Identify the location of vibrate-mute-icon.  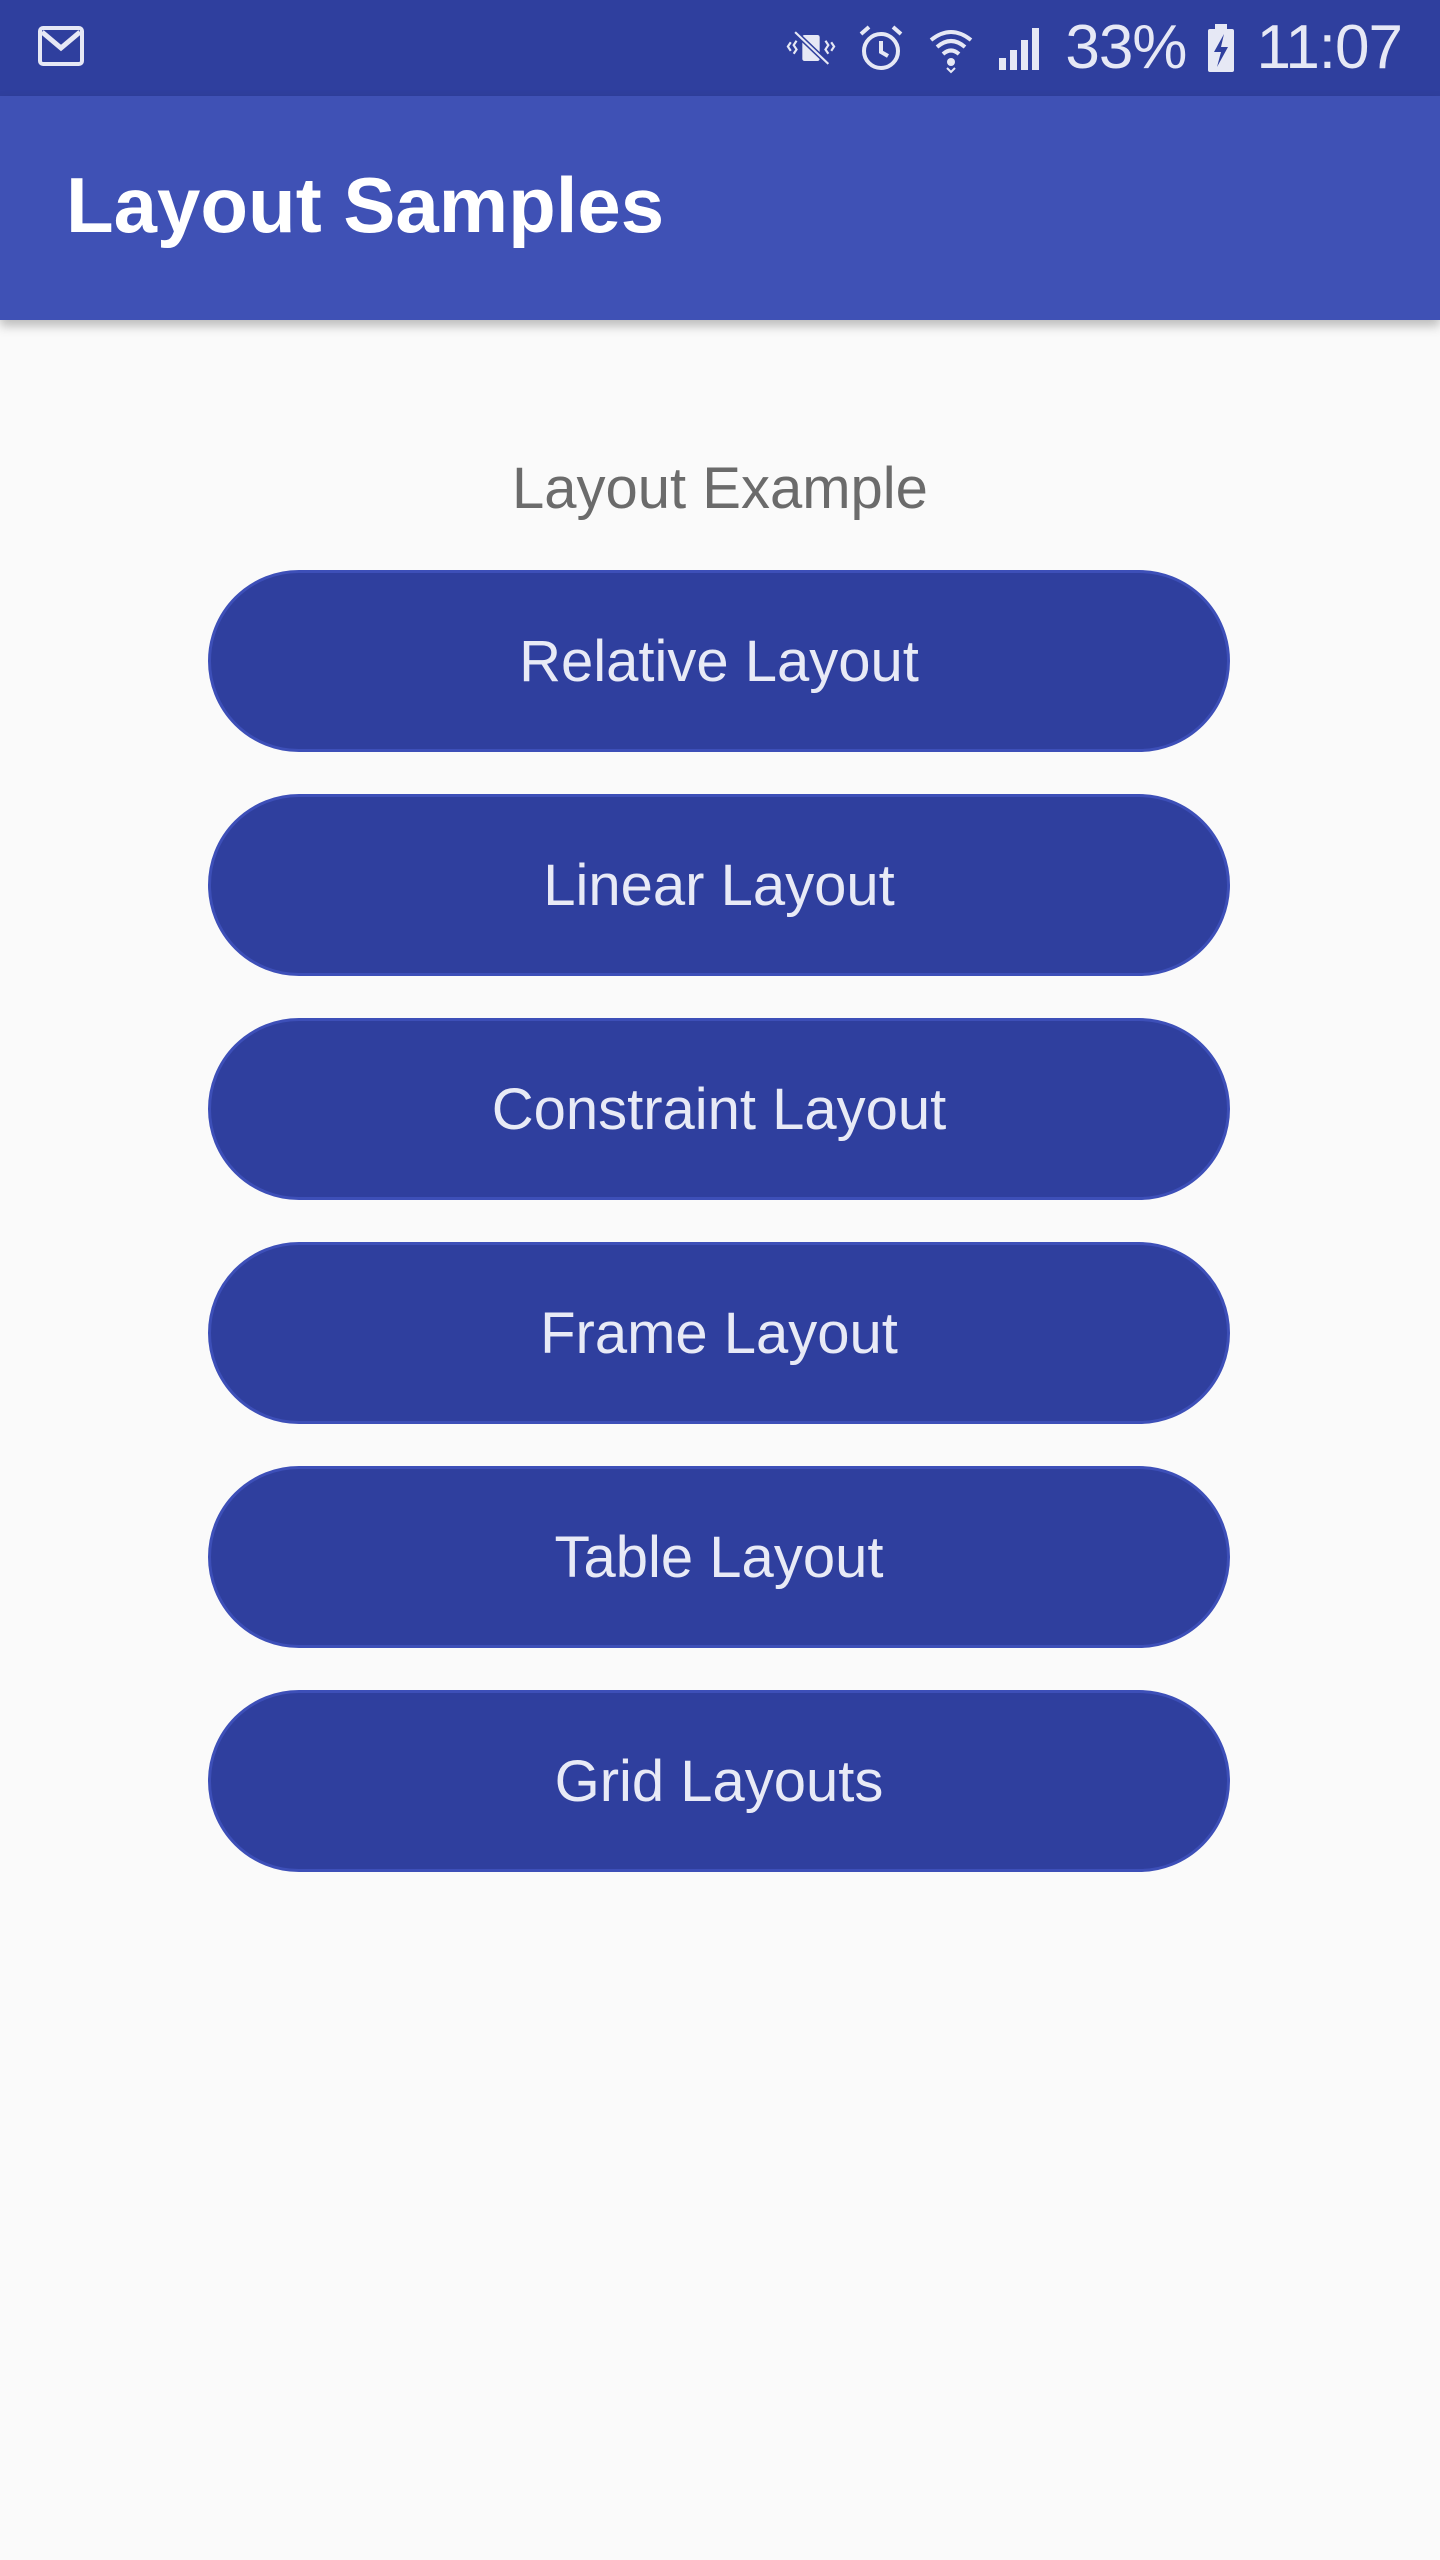
(811, 48).